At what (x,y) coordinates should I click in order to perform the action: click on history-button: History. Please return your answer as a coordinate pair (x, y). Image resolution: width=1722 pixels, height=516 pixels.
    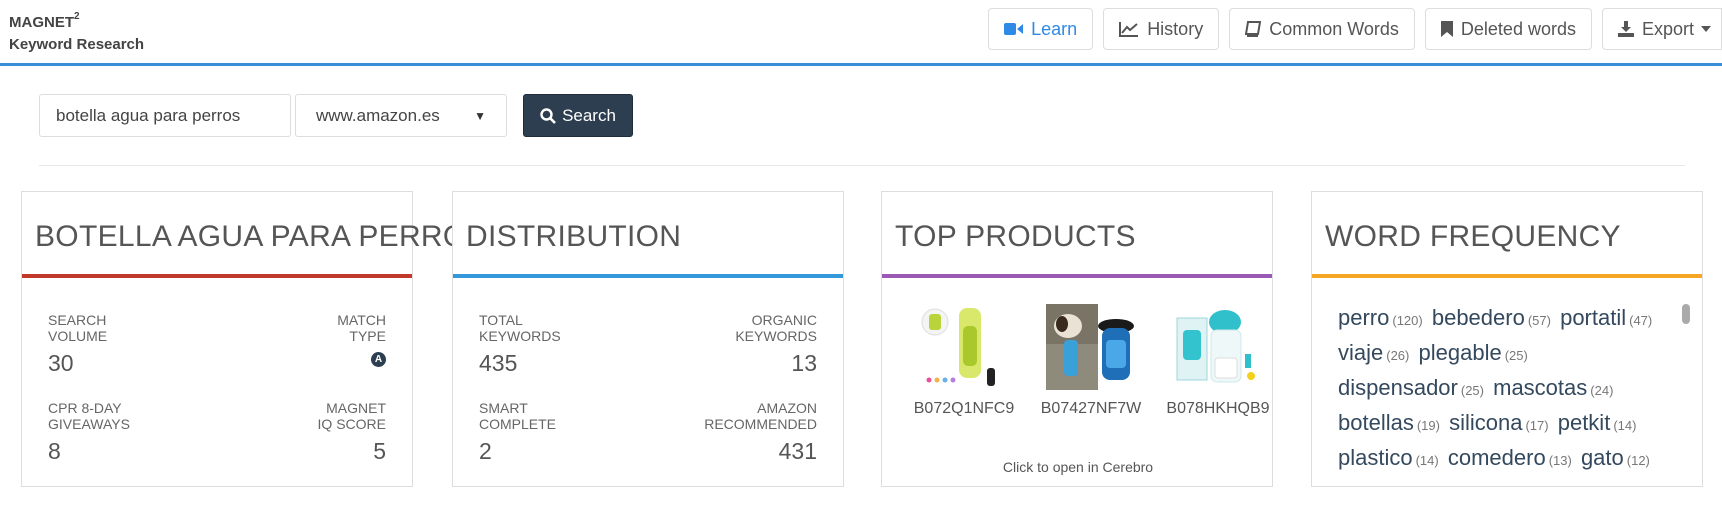
    Looking at the image, I should click on (1161, 29).